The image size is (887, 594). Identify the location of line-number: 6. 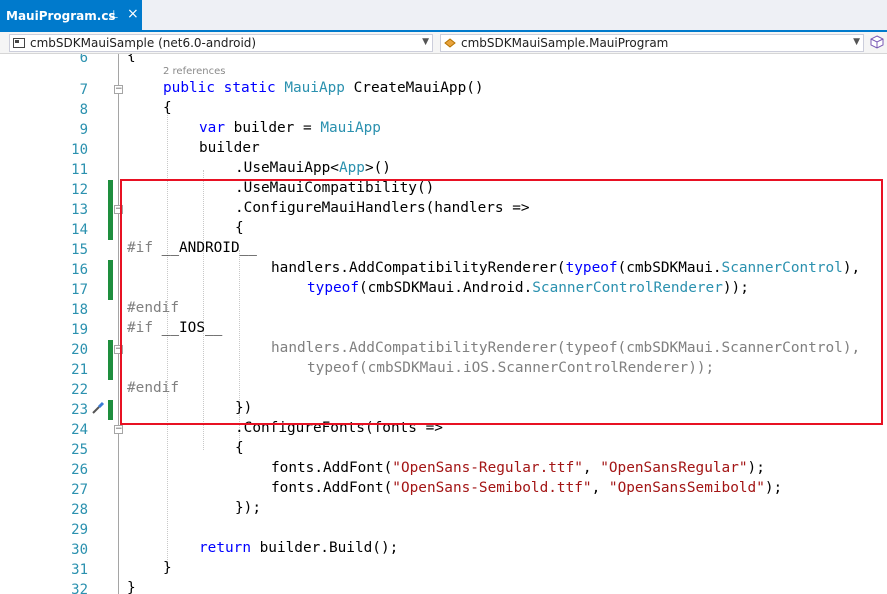
(83, 60).